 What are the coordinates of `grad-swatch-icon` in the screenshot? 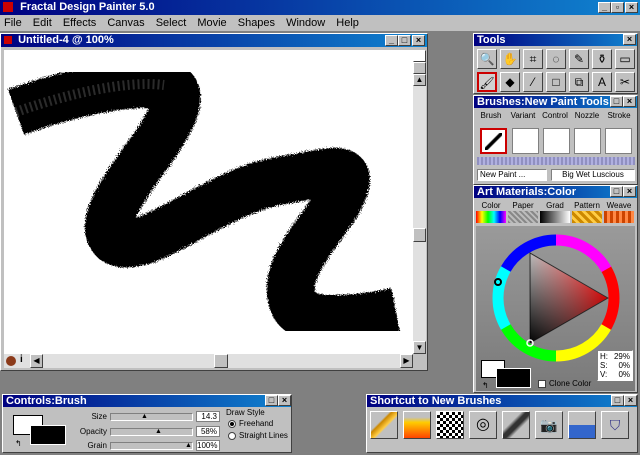 It's located at (555, 217).